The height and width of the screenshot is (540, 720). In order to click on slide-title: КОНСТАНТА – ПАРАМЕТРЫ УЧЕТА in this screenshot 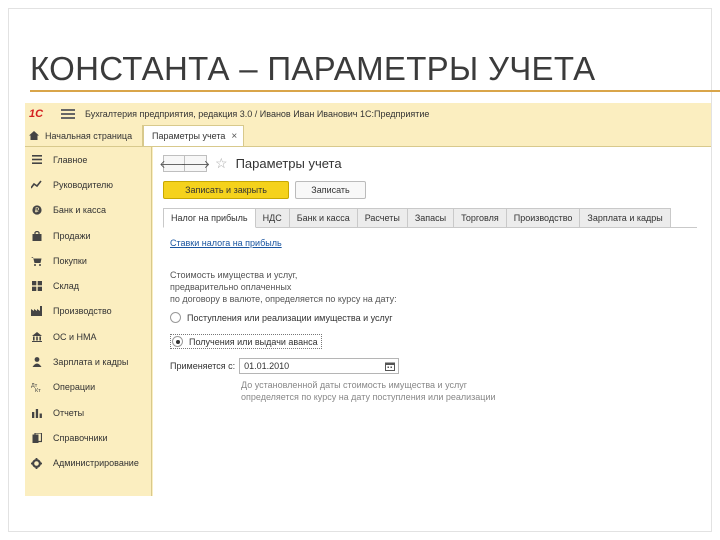, I will do `click(313, 68)`.